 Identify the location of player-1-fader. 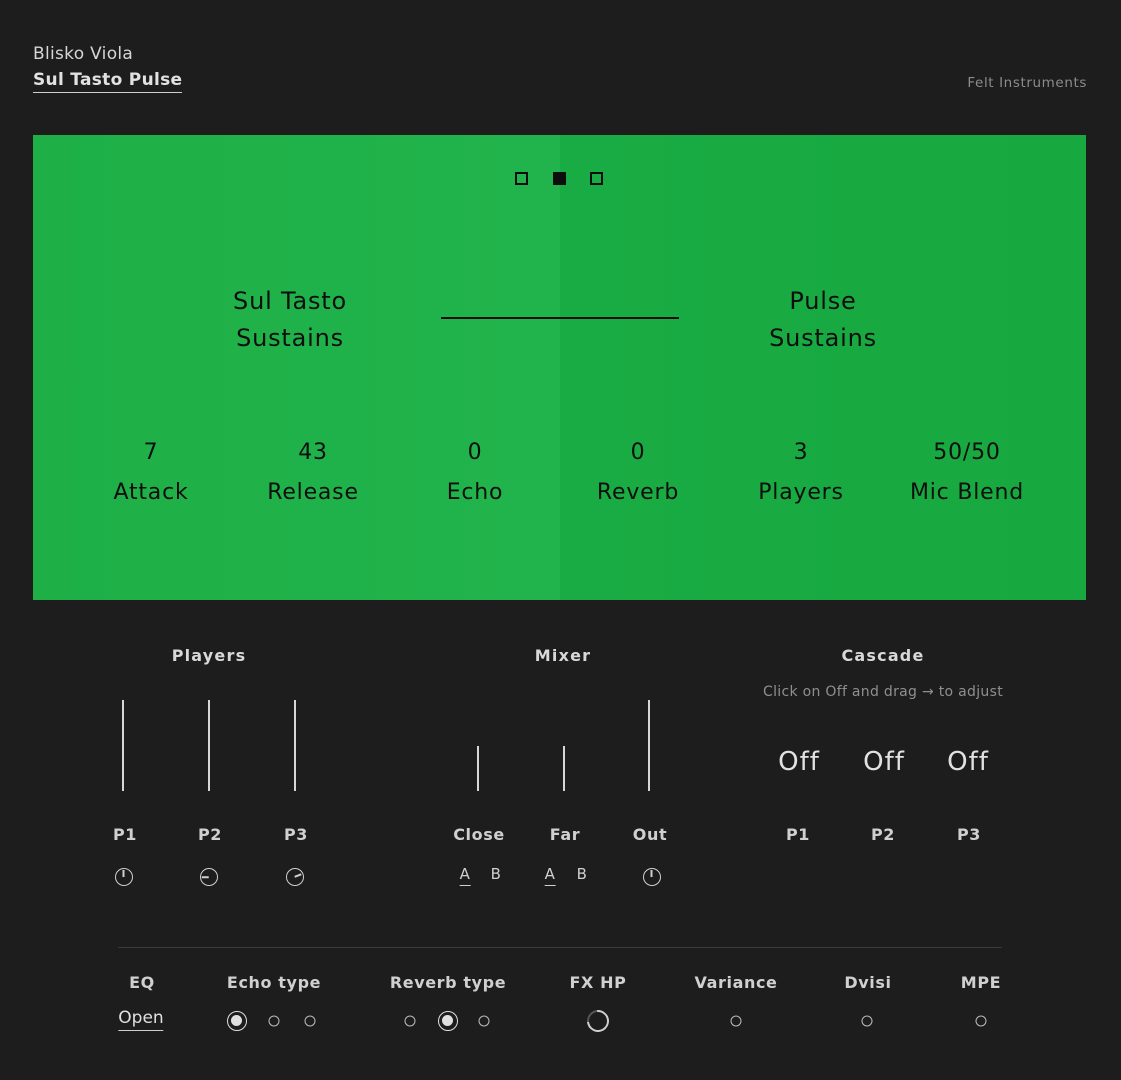
(123, 745).